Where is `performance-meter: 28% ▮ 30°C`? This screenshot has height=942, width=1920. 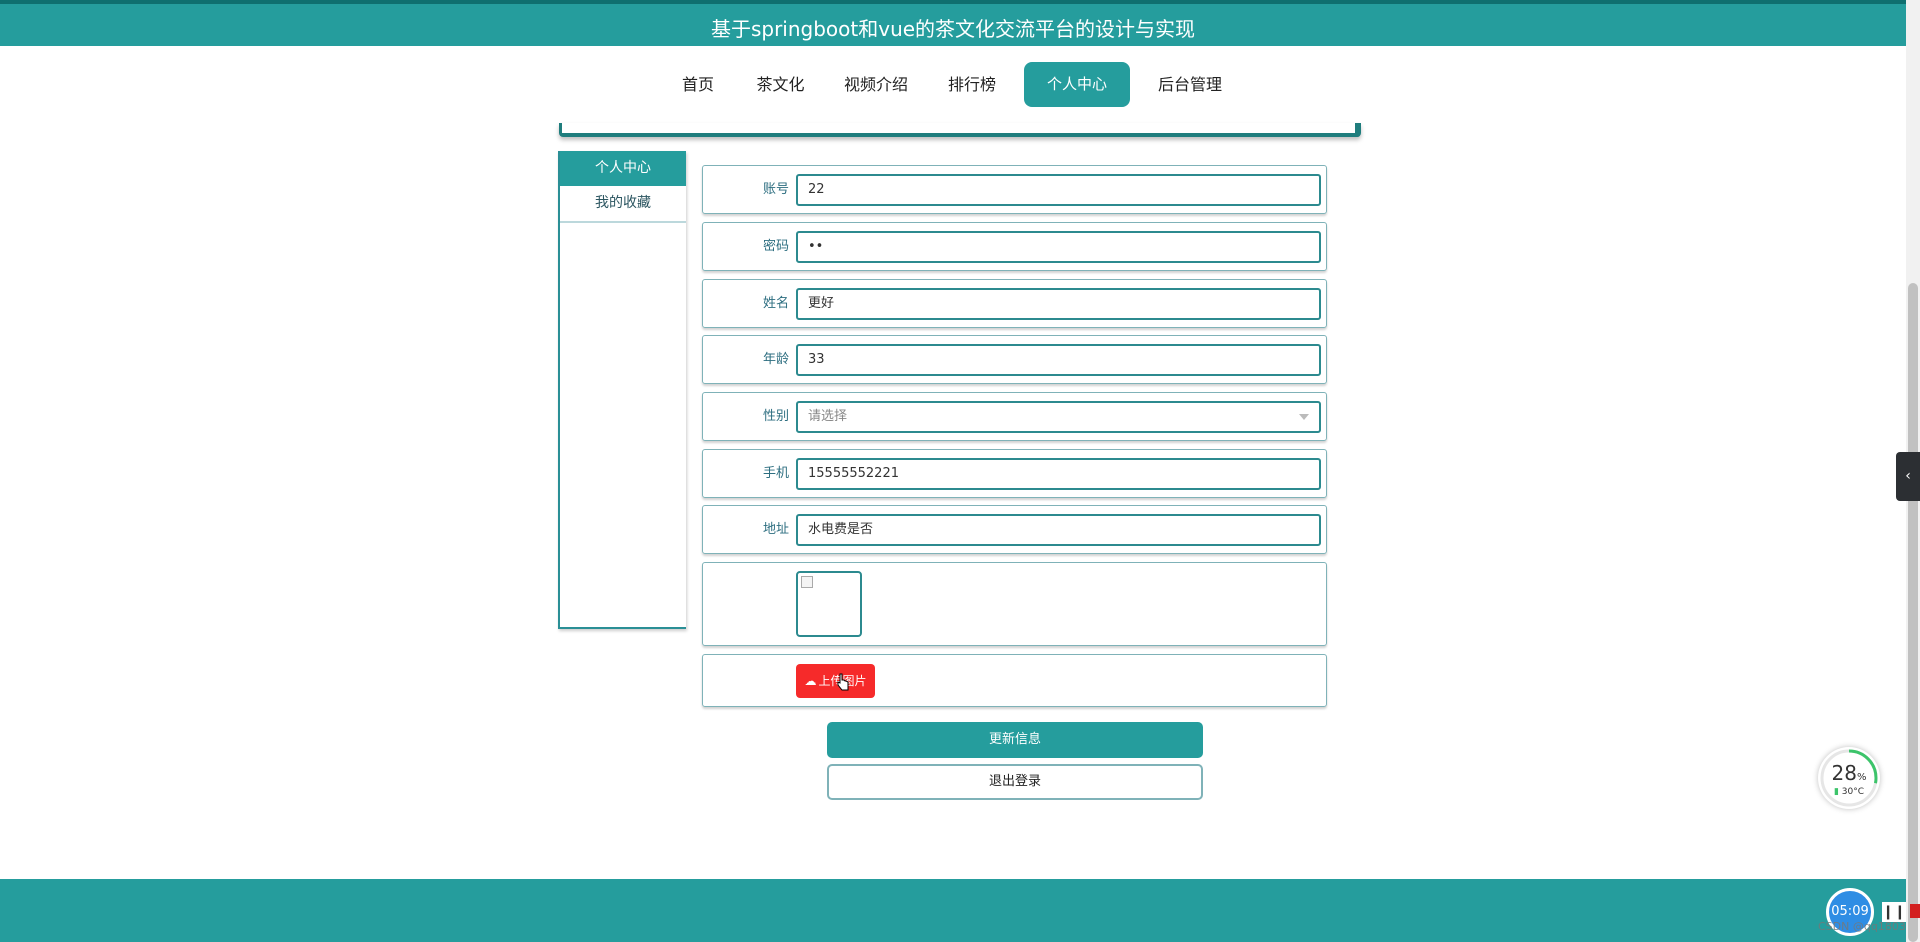 performance-meter: 28% ▮ 30°C is located at coordinates (1849, 778).